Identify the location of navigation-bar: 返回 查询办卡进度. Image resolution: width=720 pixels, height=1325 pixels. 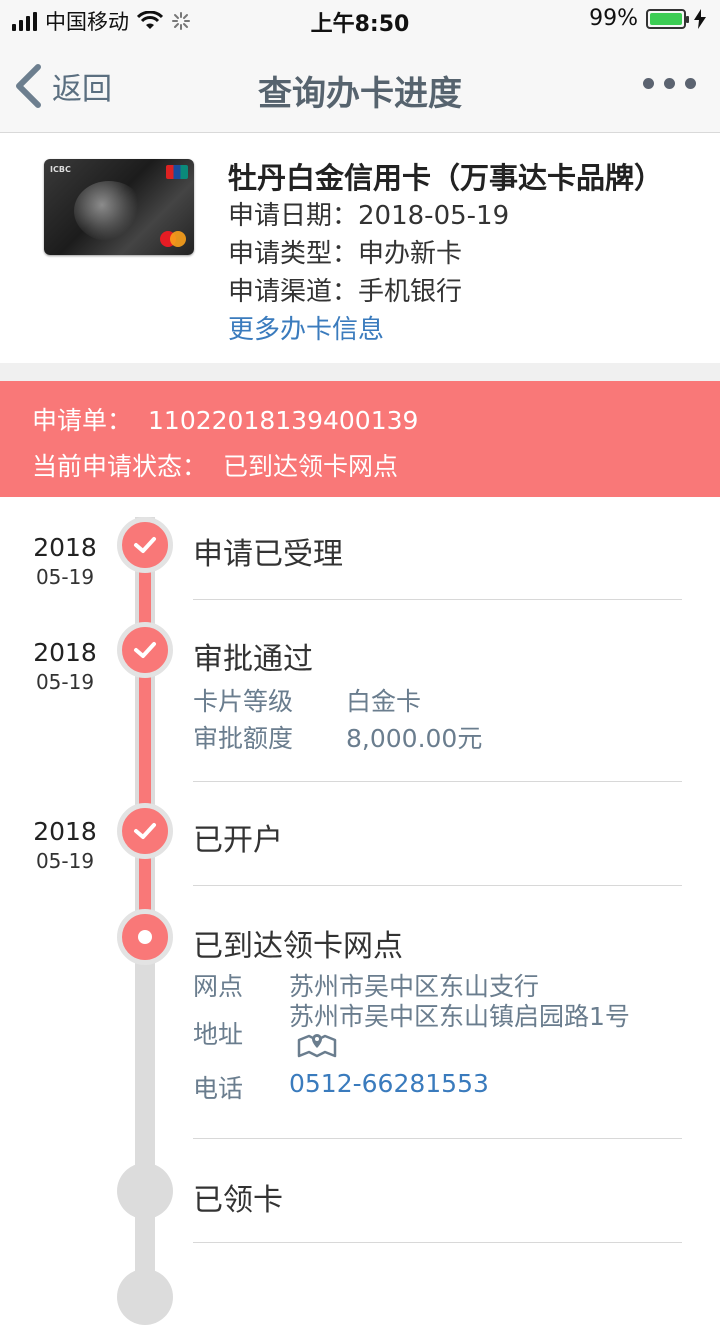
(360, 86).